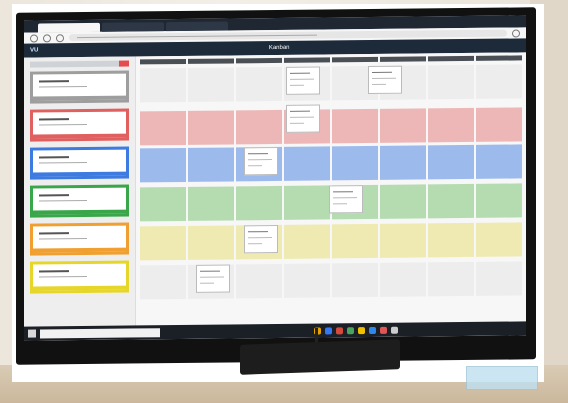 The height and width of the screenshot is (403, 568). What do you see at coordinates (79, 64) in the screenshot?
I see `sidebar-header` at bounding box center [79, 64].